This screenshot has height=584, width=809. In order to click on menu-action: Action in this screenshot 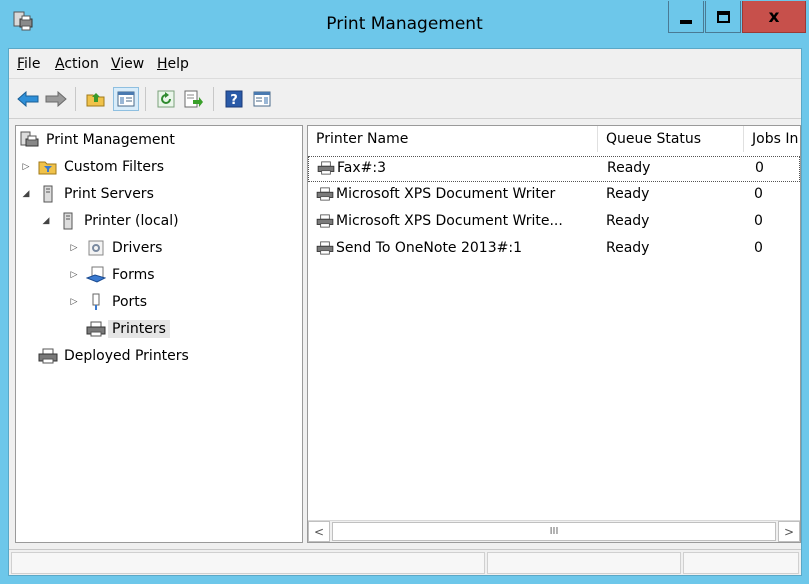, I will do `click(77, 64)`.